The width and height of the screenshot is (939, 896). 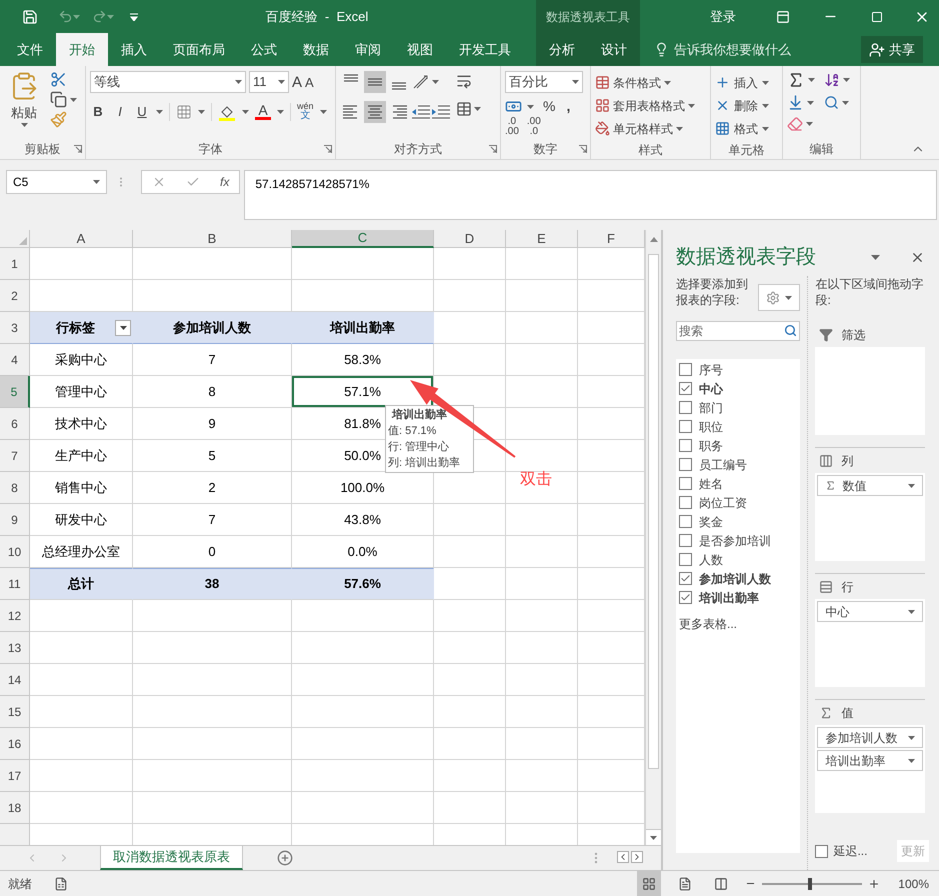 What do you see at coordinates (171, 858) in the screenshot?
I see `sheet-tab: 取消数据透视表原表` at bounding box center [171, 858].